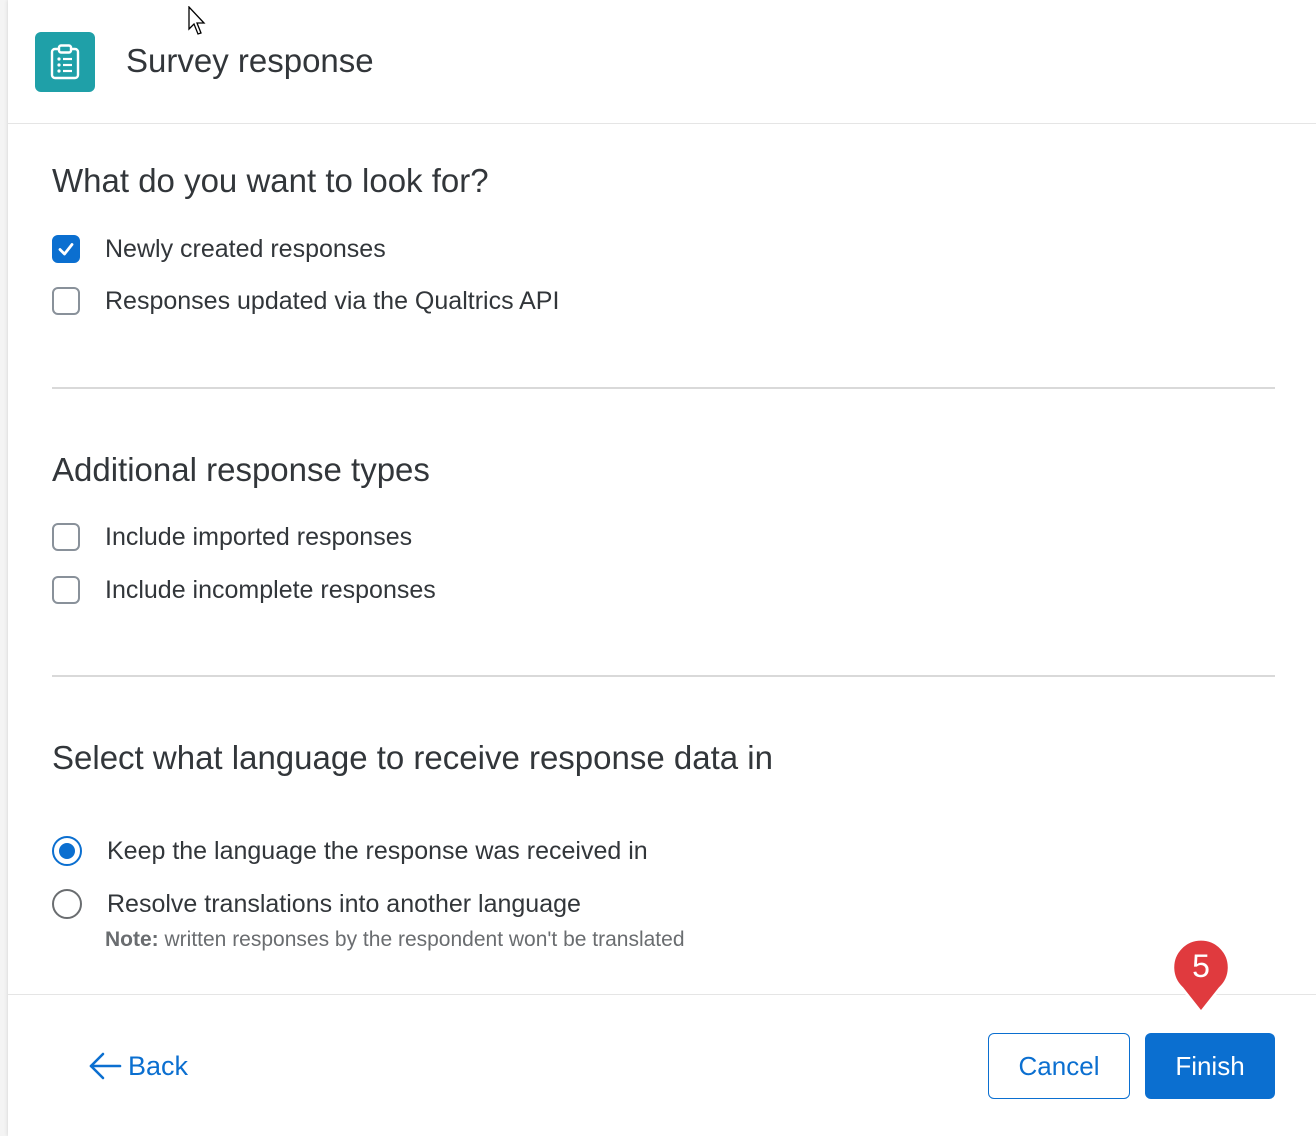 This screenshot has height=1136, width=1316. Describe the element at coordinates (332, 300) in the screenshot. I see `option-label: Responses updated via the Qualtrics API` at that location.